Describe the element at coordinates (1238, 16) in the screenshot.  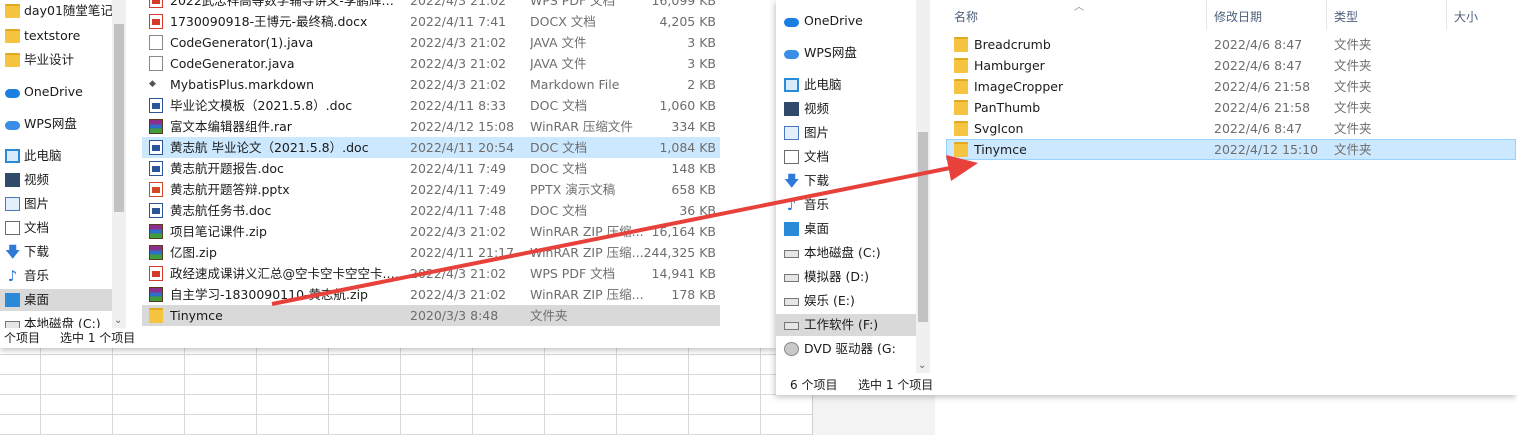
I see `column-date: 修改日期` at that location.